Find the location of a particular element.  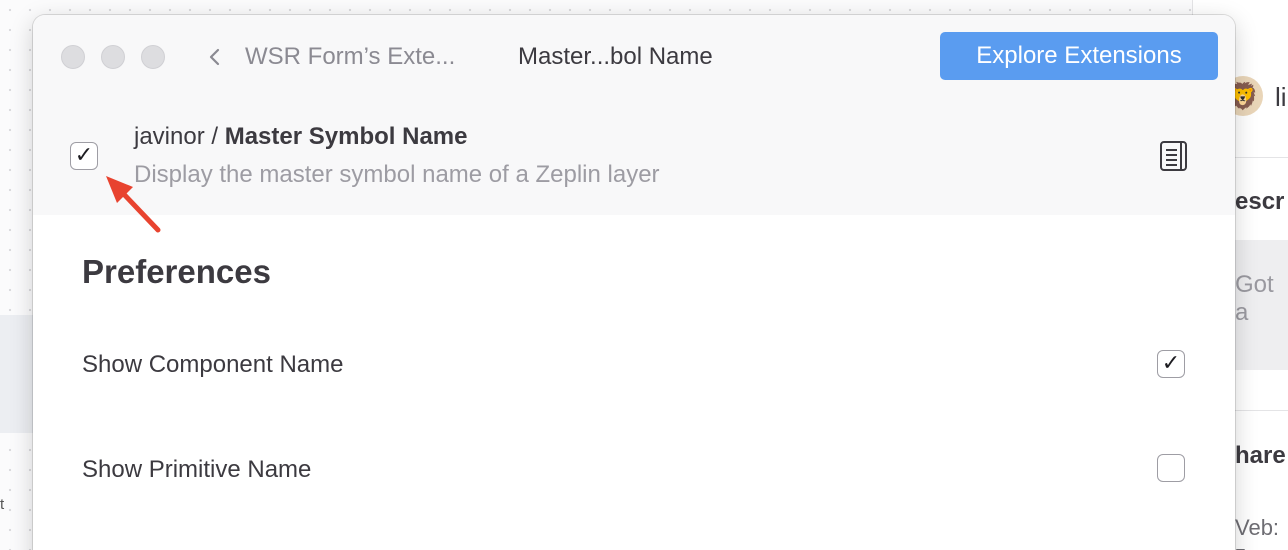

show-primitive-name-checkbox is located at coordinates (1171, 468).